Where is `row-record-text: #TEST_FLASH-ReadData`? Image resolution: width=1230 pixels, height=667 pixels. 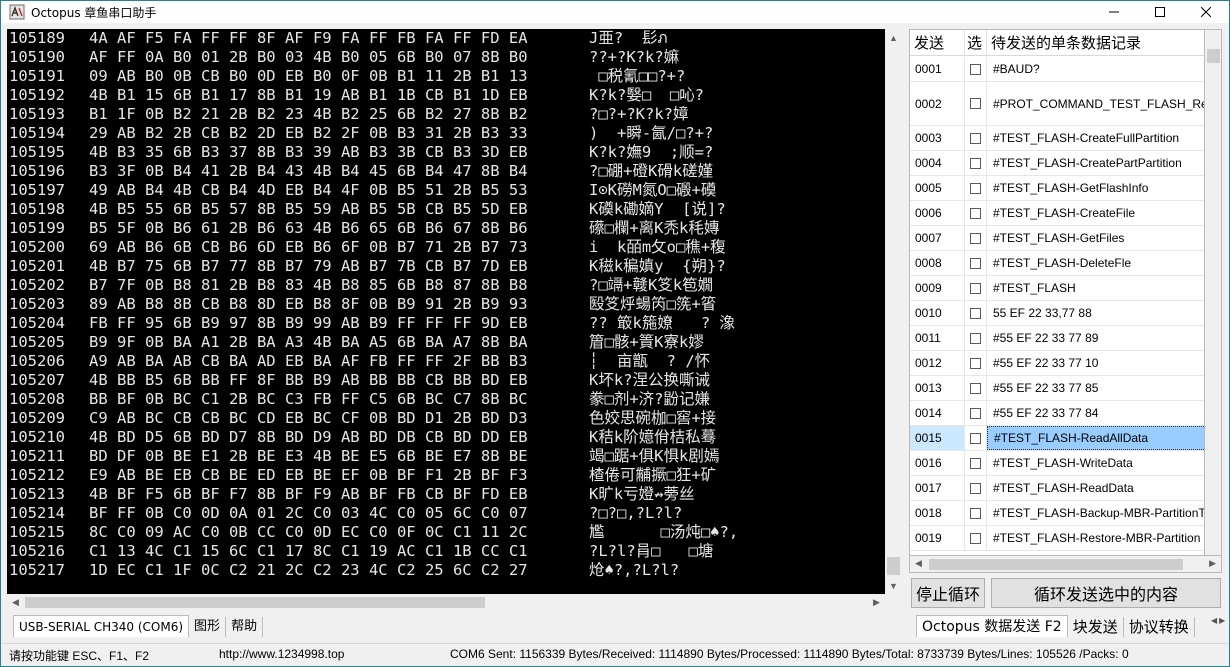
row-record-text: #TEST_FLASH-ReadData is located at coordinates (1095, 488).